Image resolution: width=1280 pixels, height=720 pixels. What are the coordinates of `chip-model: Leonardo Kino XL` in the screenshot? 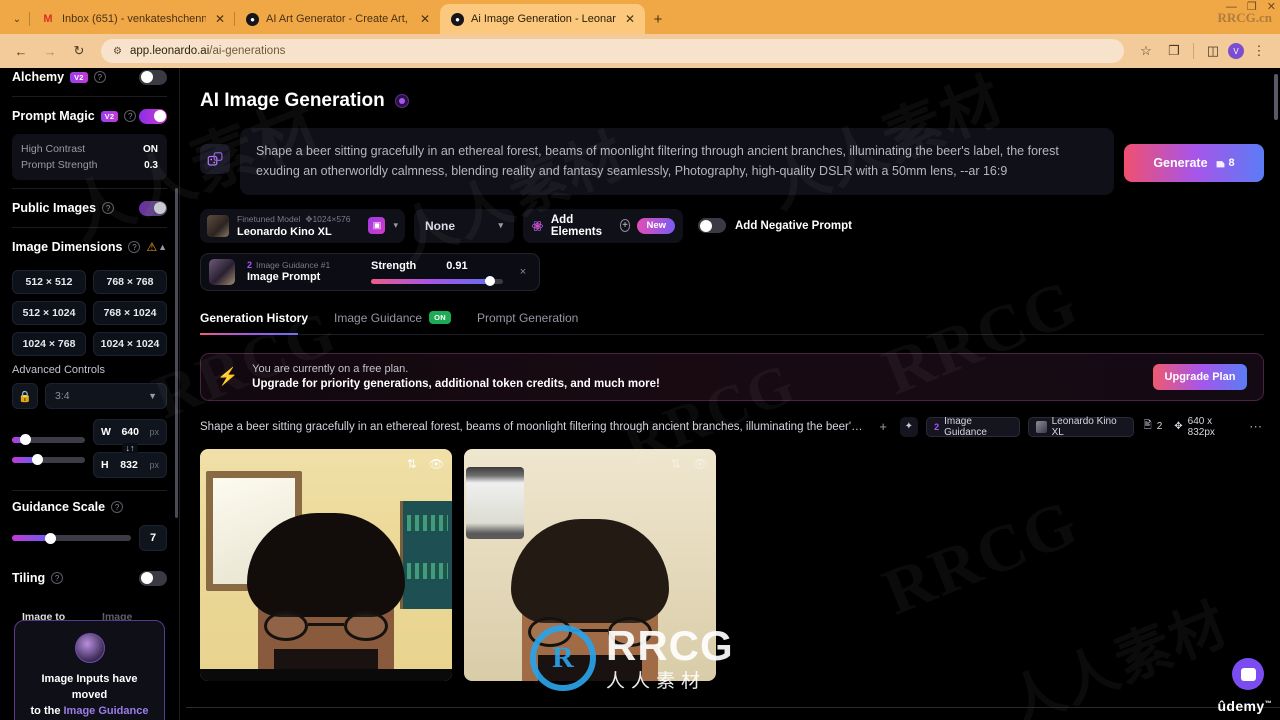 It's located at (1080, 427).